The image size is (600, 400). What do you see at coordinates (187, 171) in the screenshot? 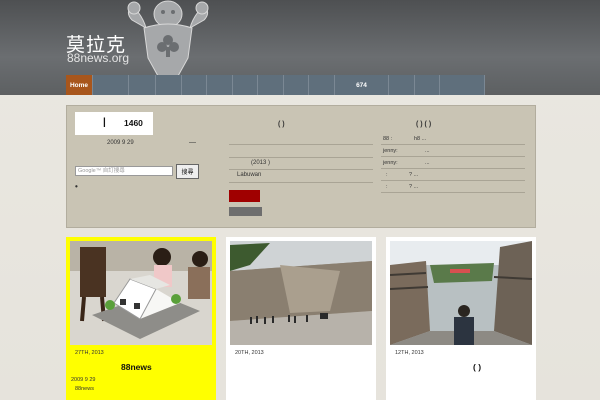
I see `search-button: 搜尋` at bounding box center [187, 171].